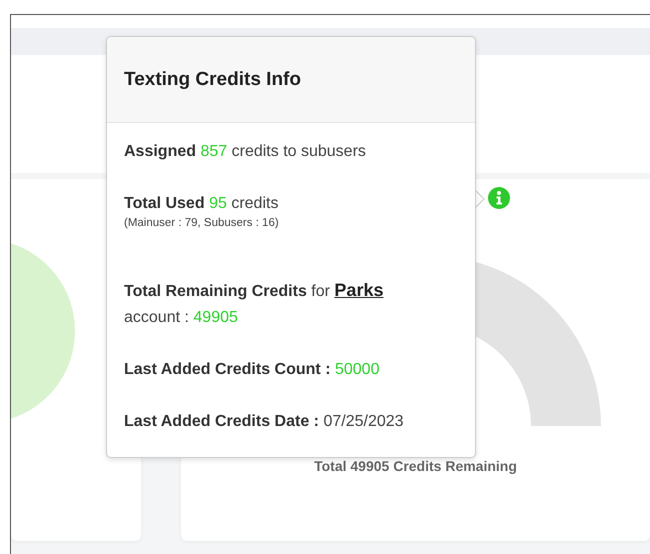  What do you see at coordinates (252, 370) in the screenshot?
I see `info-line: Last Added Credits Count : 50000` at bounding box center [252, 370].